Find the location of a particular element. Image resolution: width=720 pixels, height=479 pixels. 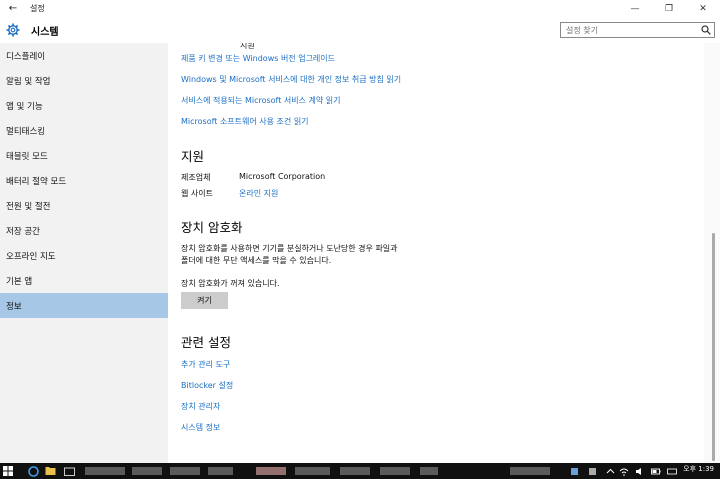

keyboard-icon is located at coordinates (672, 471).